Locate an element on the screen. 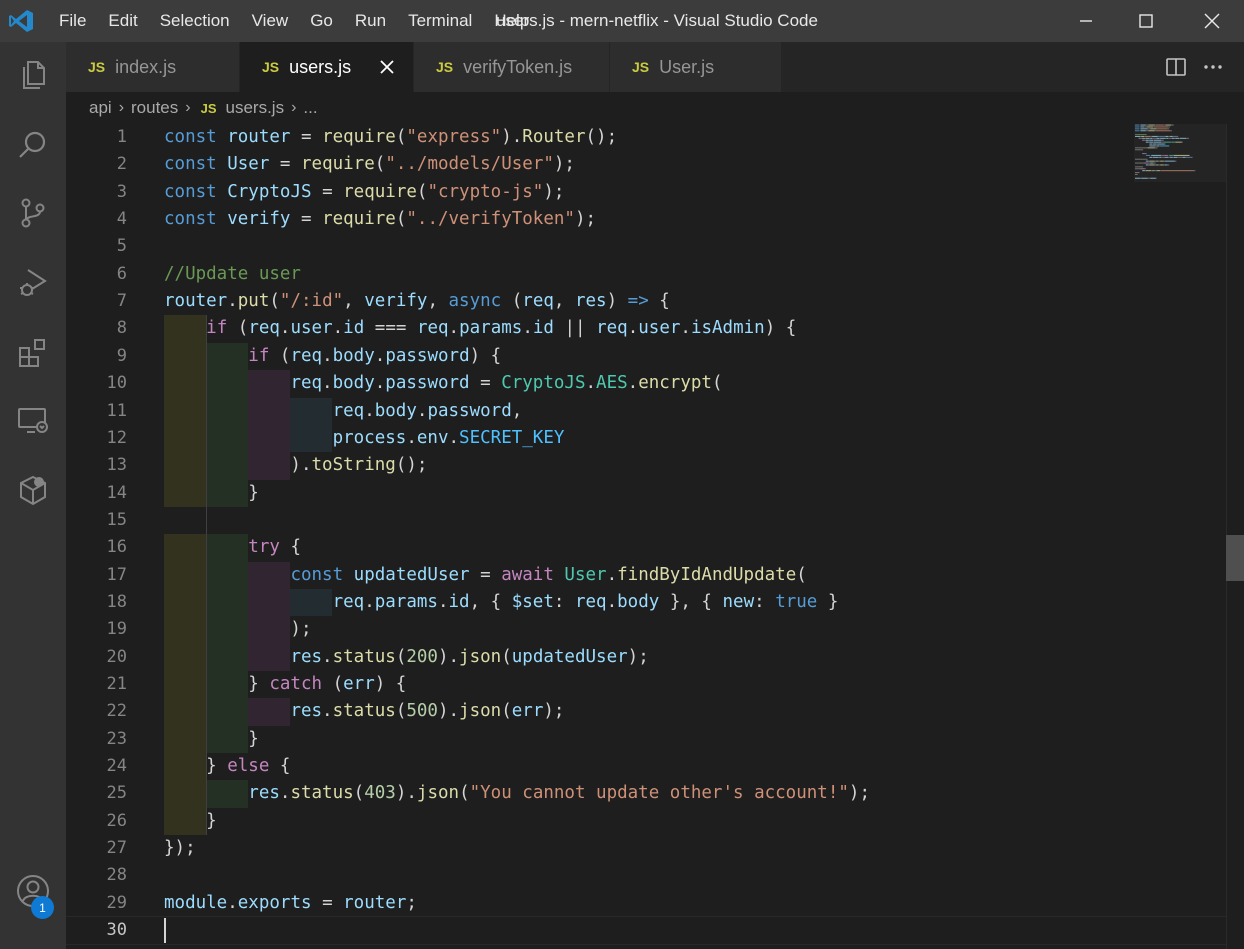 The image size is (1244, 949). code-line: 15 is located at coordinates (646, 520).